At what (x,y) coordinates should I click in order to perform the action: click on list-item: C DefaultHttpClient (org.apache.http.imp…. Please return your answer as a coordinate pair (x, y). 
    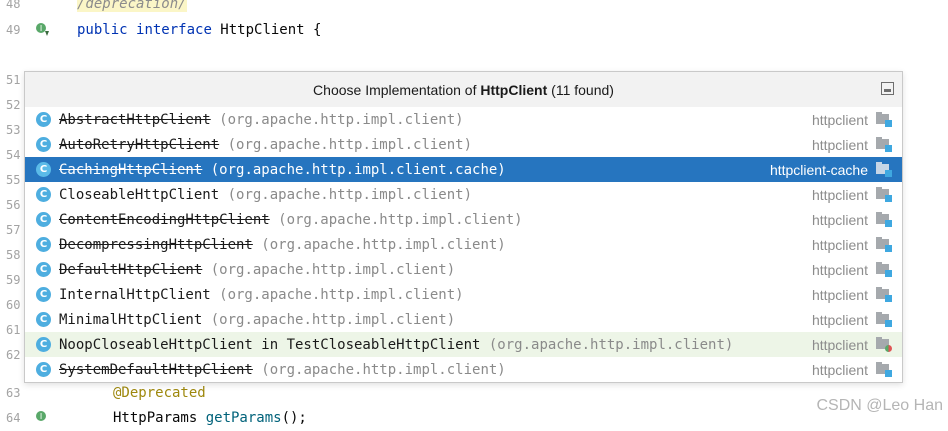
    Looking at the image, I should click on (463, 269).